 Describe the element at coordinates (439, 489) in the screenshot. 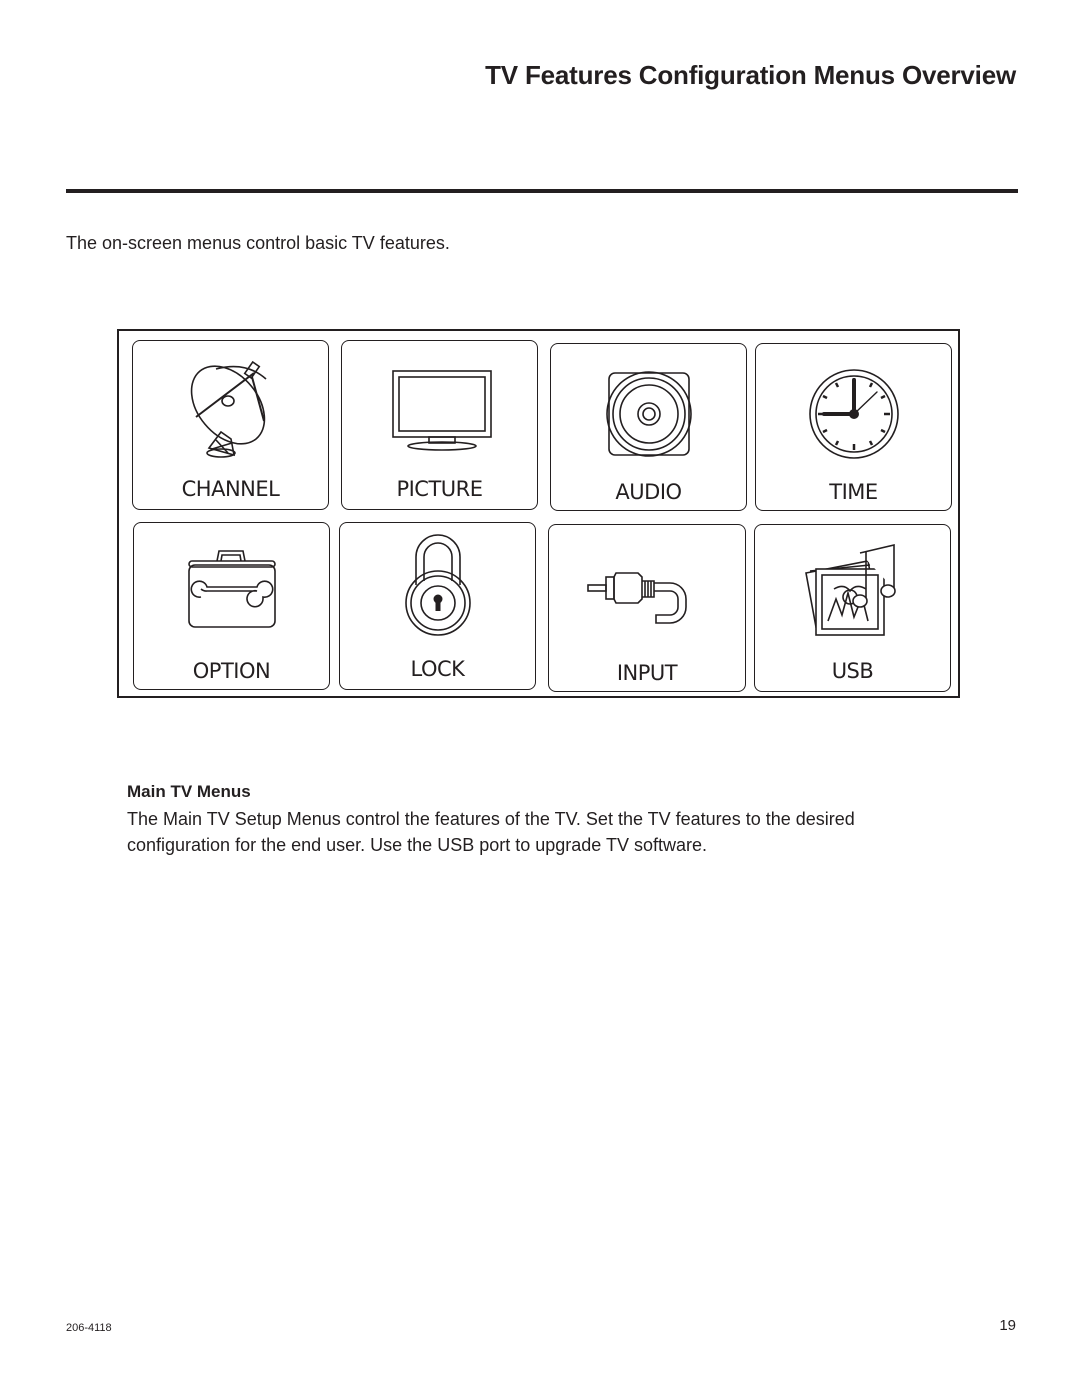

I see `menu-tile-label: PICTURE` at that location.